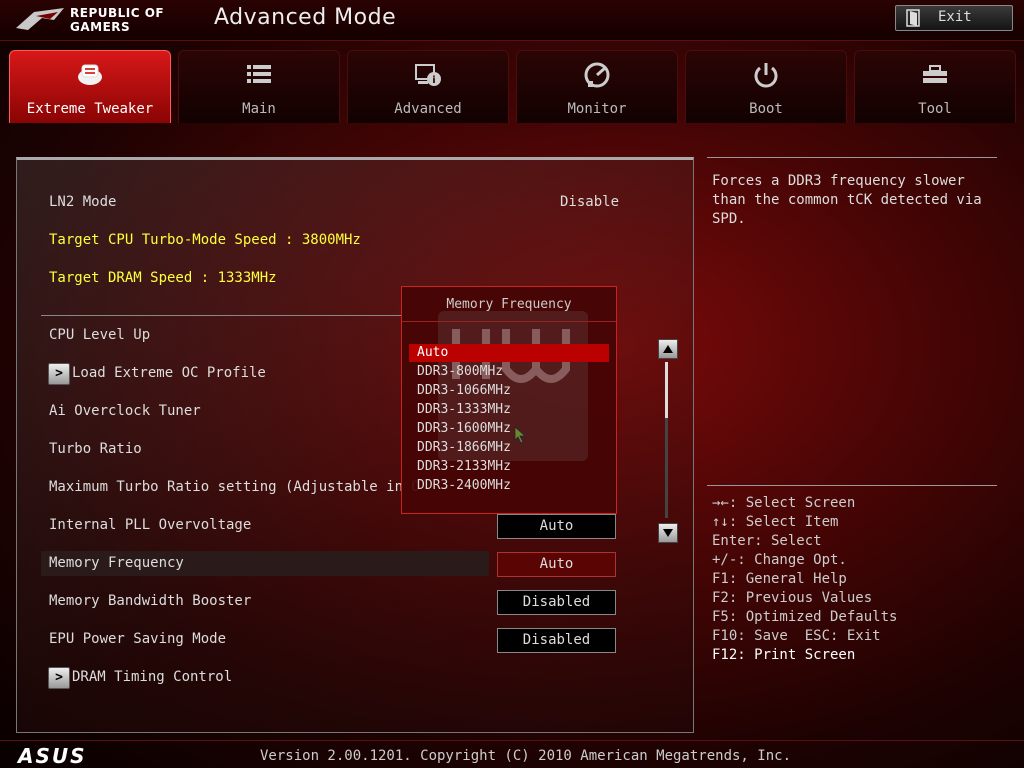 The height and width of the screenshot is (768, 1024). Describe the element at coordinates (509, 429) in the screenshot. I see `option-ddr3-1600: DDR3-1600MHz` at that location.